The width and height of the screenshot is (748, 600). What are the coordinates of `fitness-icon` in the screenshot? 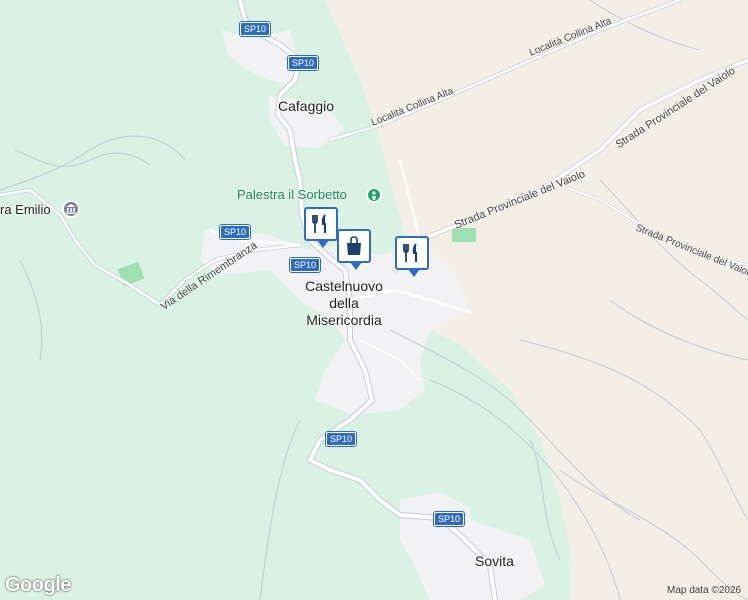 It's located at (374, 195).